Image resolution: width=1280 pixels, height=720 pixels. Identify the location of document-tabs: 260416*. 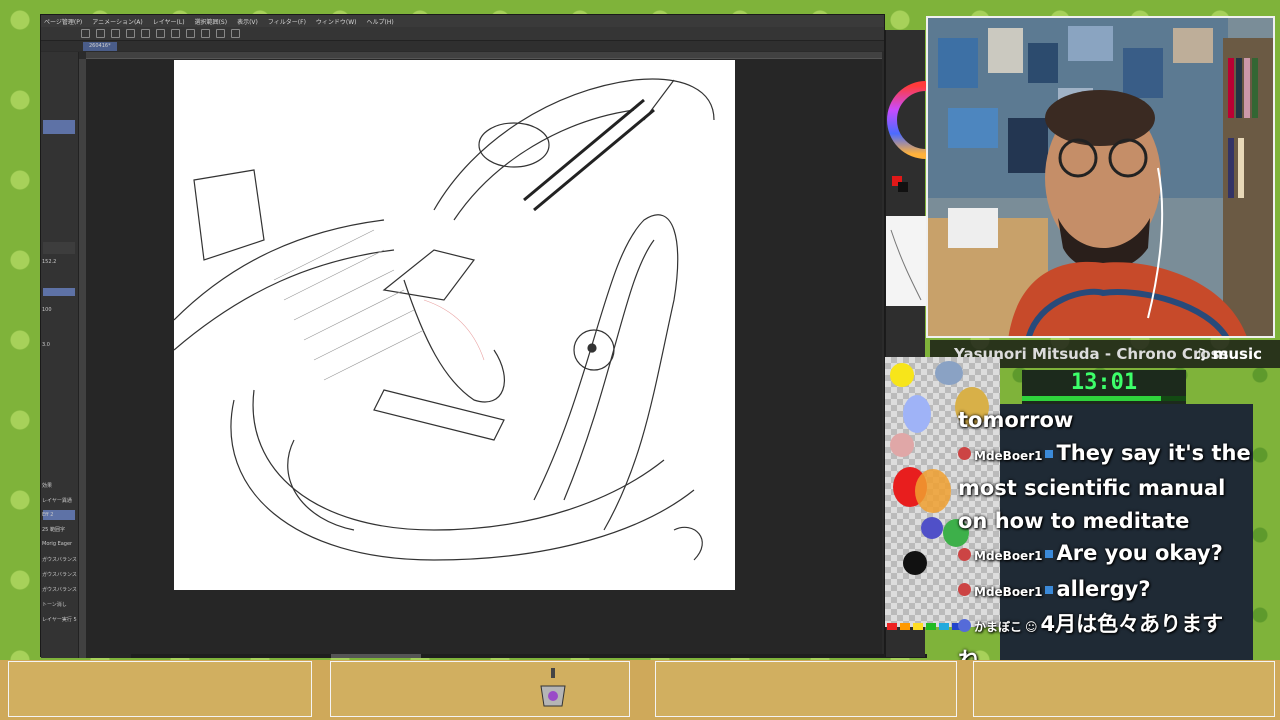
(462, 46).